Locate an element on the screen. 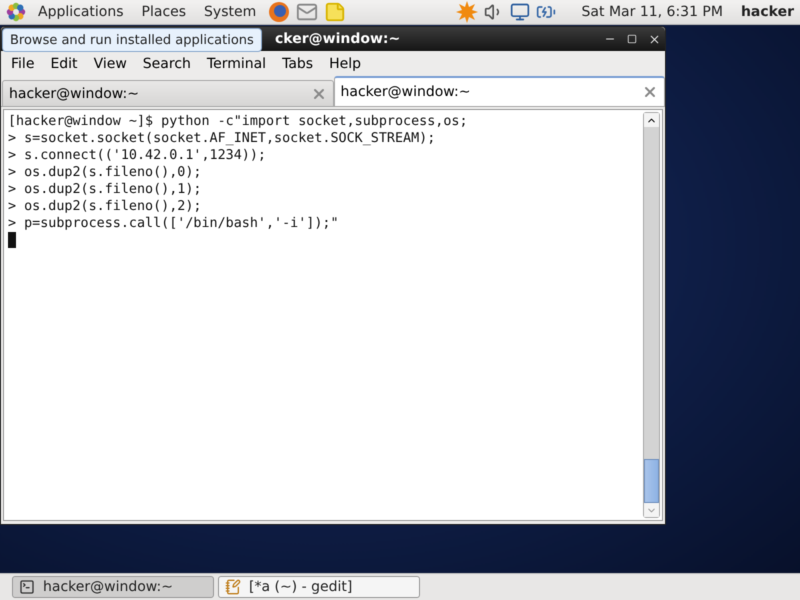 This screenshot has width=800, height=600. clock: Sat Mar 11, 6:31 PM is located at coordinates (652, 12).